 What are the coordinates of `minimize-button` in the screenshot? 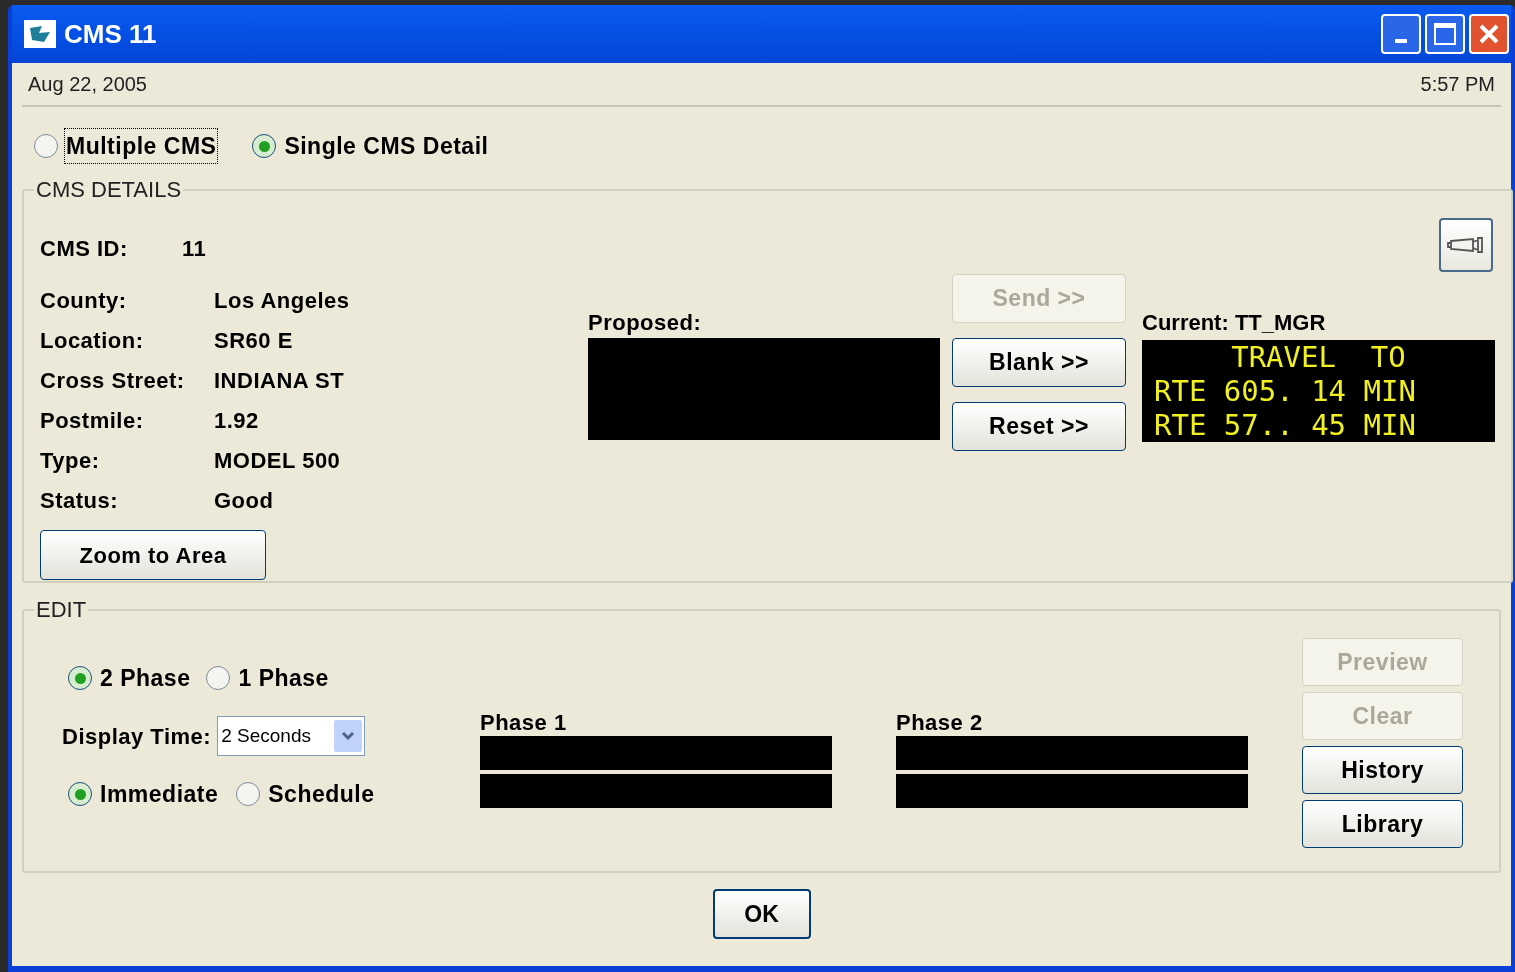 It's located at (1401, 34).